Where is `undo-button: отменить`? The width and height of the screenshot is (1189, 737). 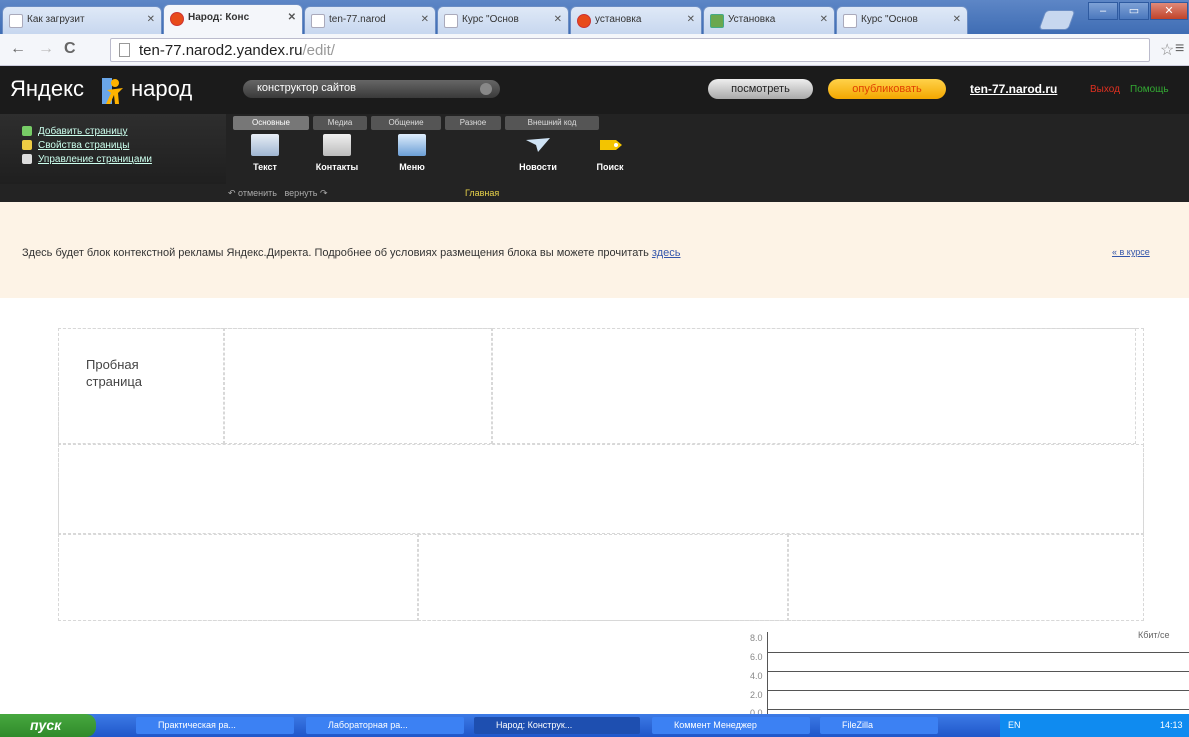
undo-button: отменить is located at coordinates (257, 193).